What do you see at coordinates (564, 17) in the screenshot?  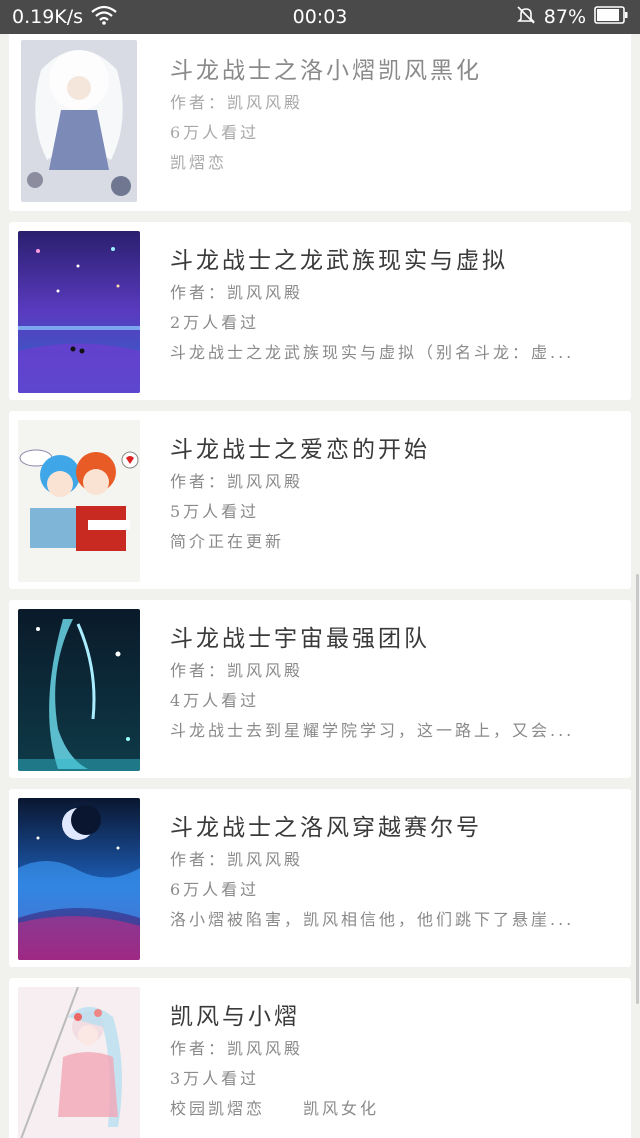 I see `battery-percent: 87%` at bounding box center [564, 17].